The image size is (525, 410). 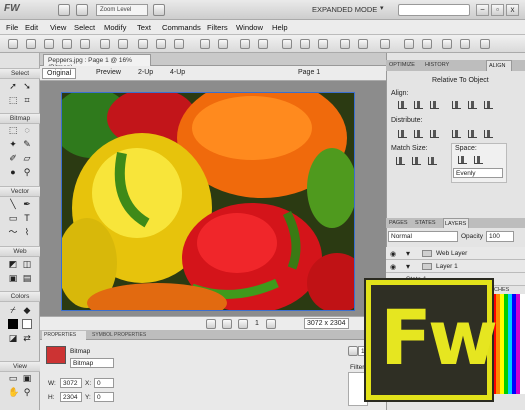 What do you see at coordinates (13, 130) in the screenshot?
I see `marquee-tool-icon: ⬚` at bounding box center [13, 130].